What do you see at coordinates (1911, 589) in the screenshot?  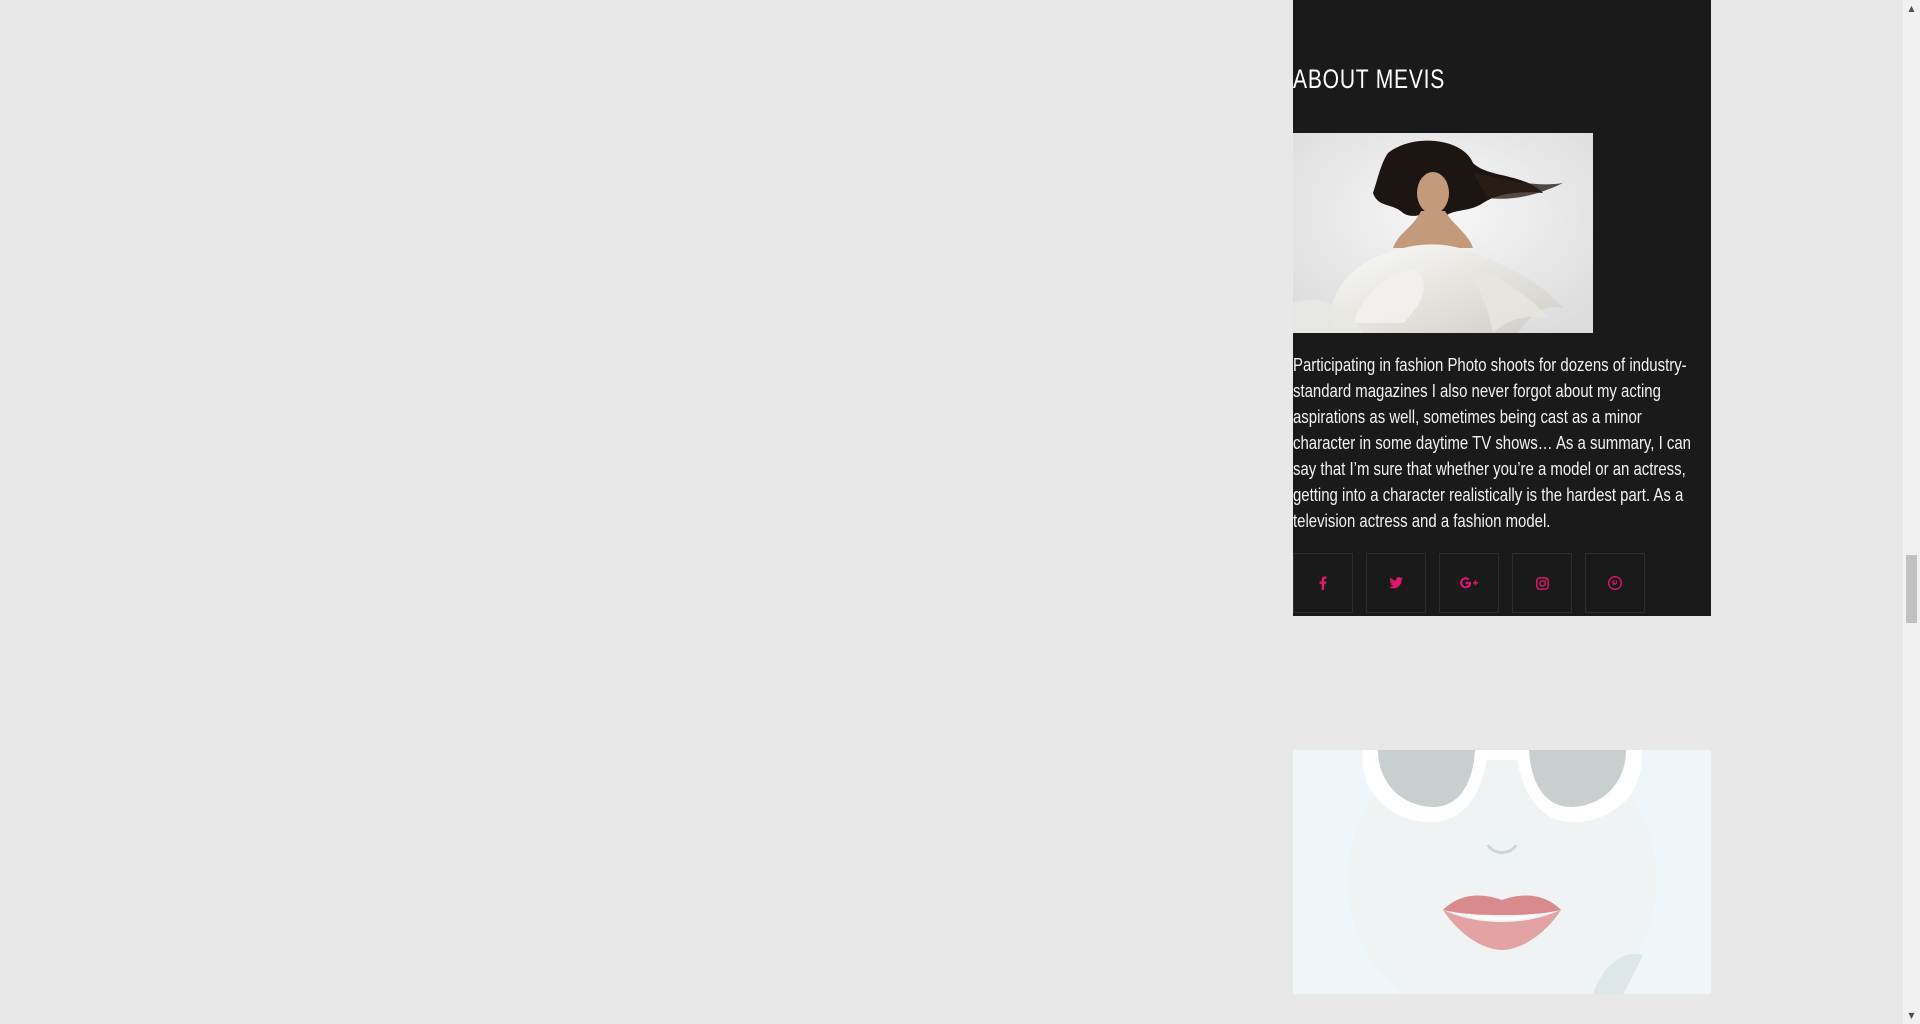 I see `scrollbar-thumb` at bounding box center [1911, 589].